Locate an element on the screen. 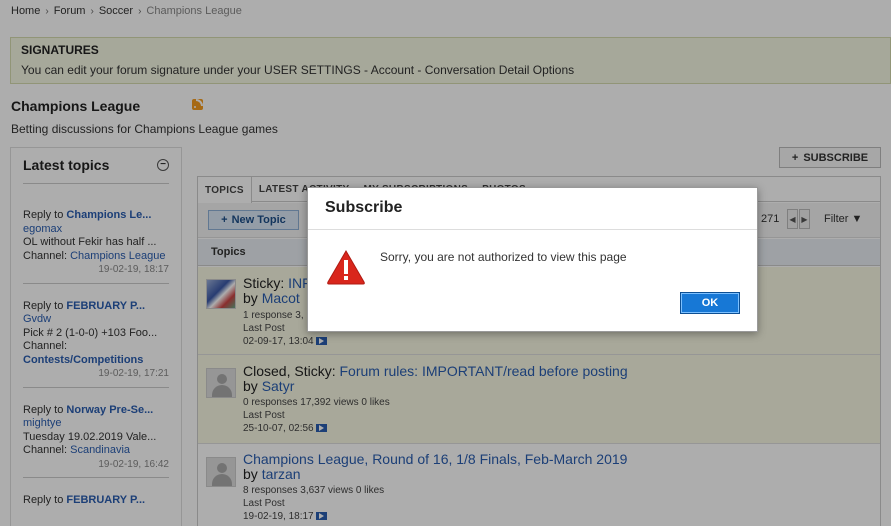 The width and height of the screenshot is (891, 526). dialog-divider is located at coordinates (532, 229).